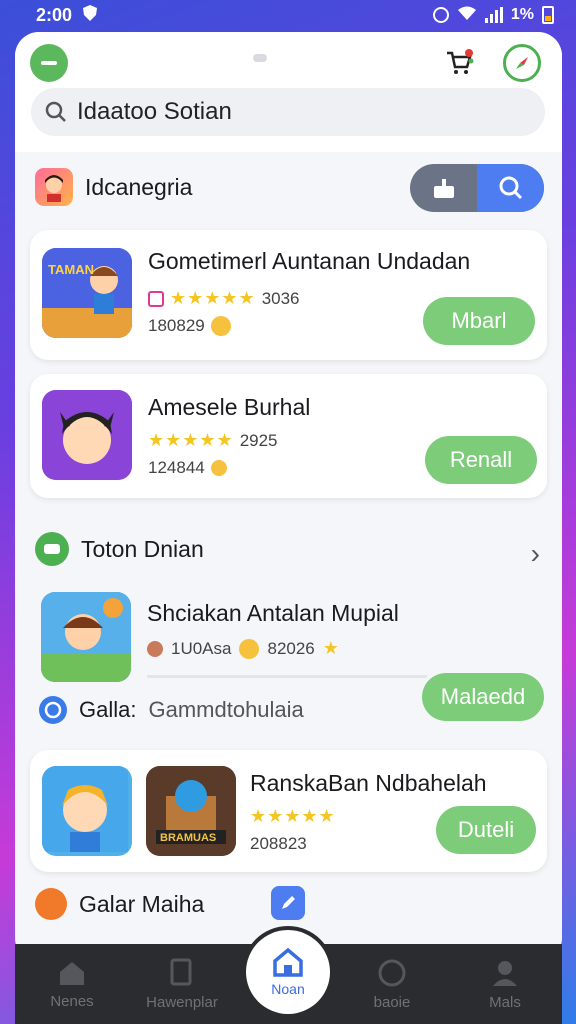 The height and width of the screenshot is (1024, 576). What do you see at coordinates (71, 269) in the screenshot?
I see `svg-text: TAMAN` at bounding box center [71, 269].